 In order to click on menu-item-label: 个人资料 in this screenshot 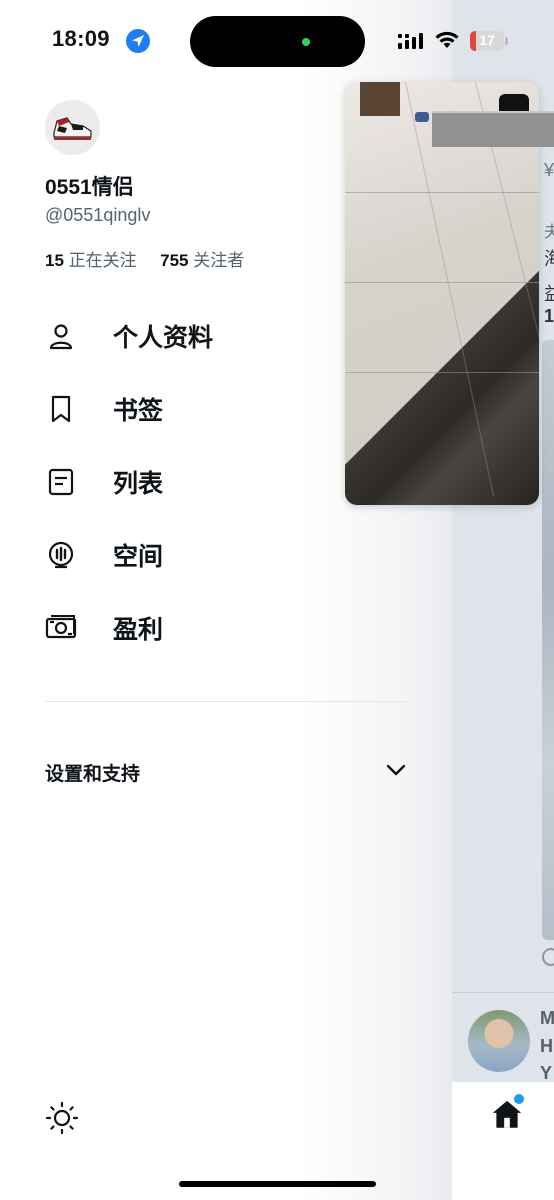, I will do `click(163, 338)`.